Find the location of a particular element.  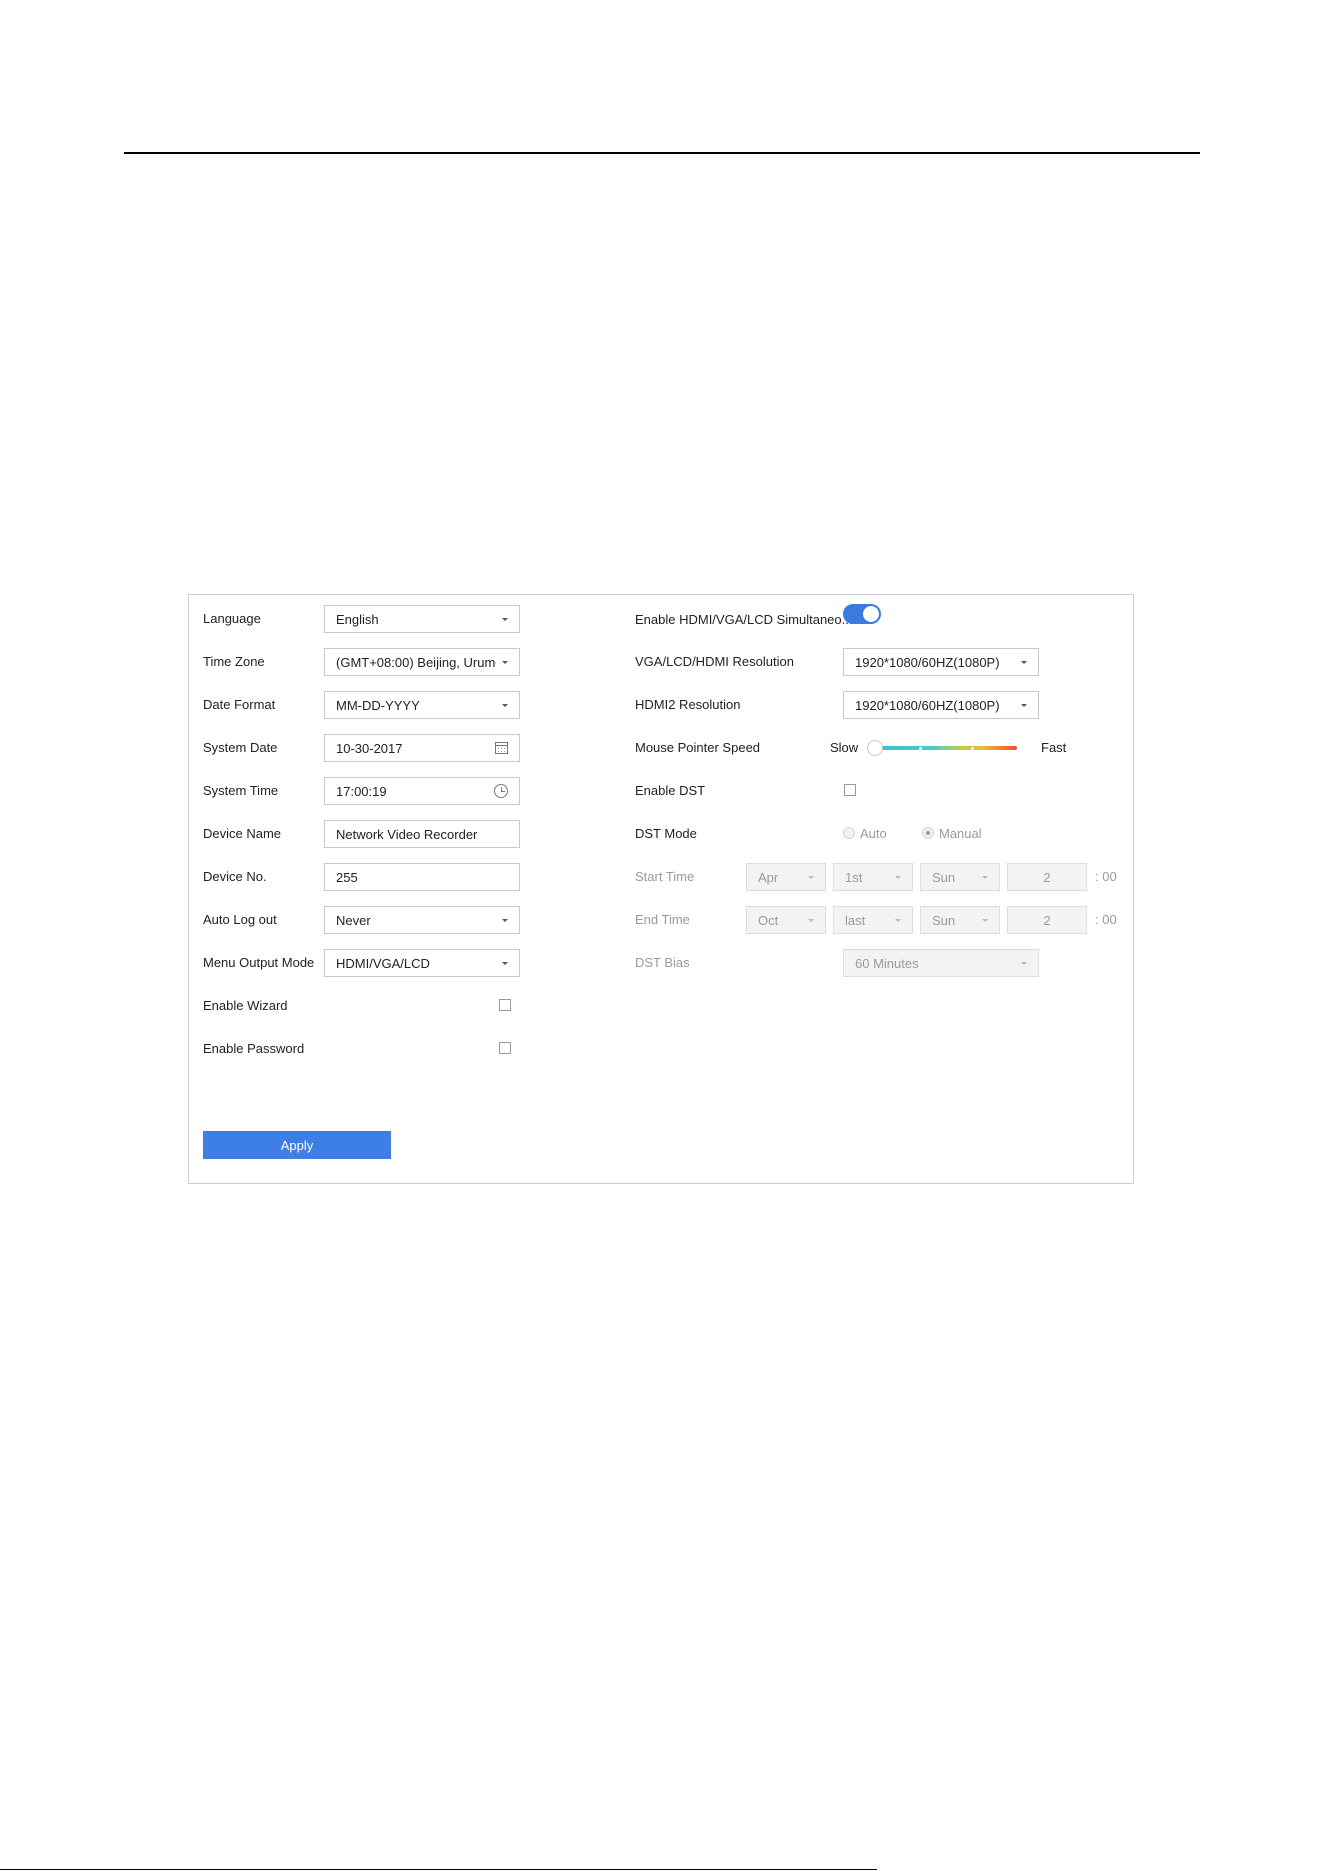

enable-wizard-label: Enable Wizard is located at coordinates (245, 1005).